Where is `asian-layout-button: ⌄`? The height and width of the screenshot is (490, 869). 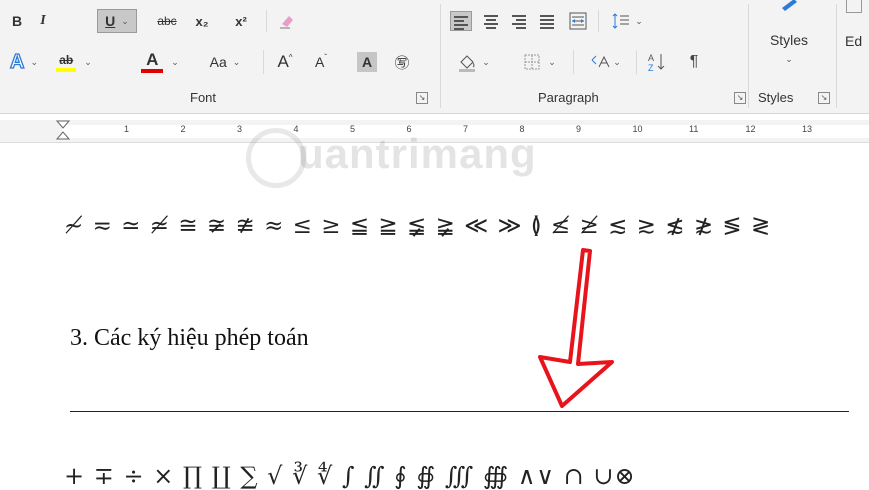 asian-layout-button: ⌄ is located at coordinates (605, 62).